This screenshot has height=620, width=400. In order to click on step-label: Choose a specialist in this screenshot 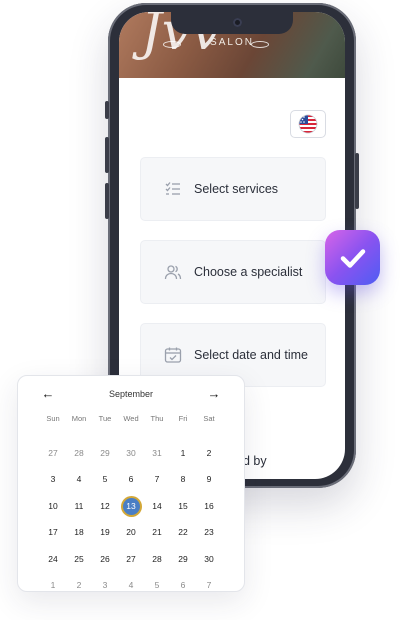, I will do `click(248, 272)`.